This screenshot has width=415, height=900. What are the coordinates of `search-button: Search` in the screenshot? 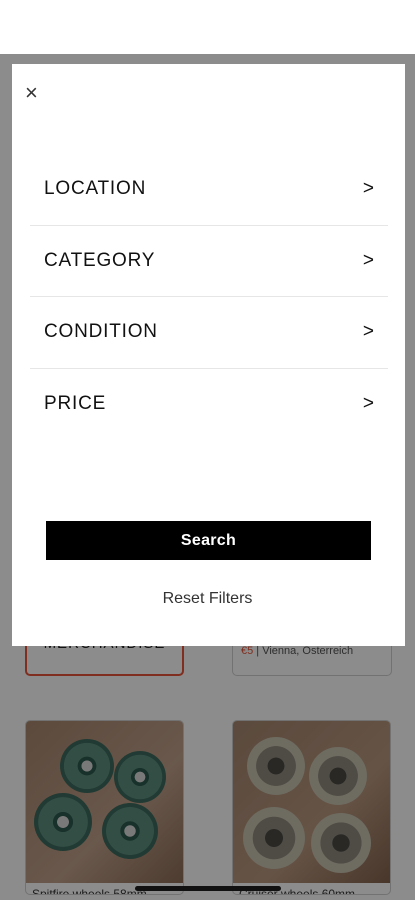 It's located at (208, 540).